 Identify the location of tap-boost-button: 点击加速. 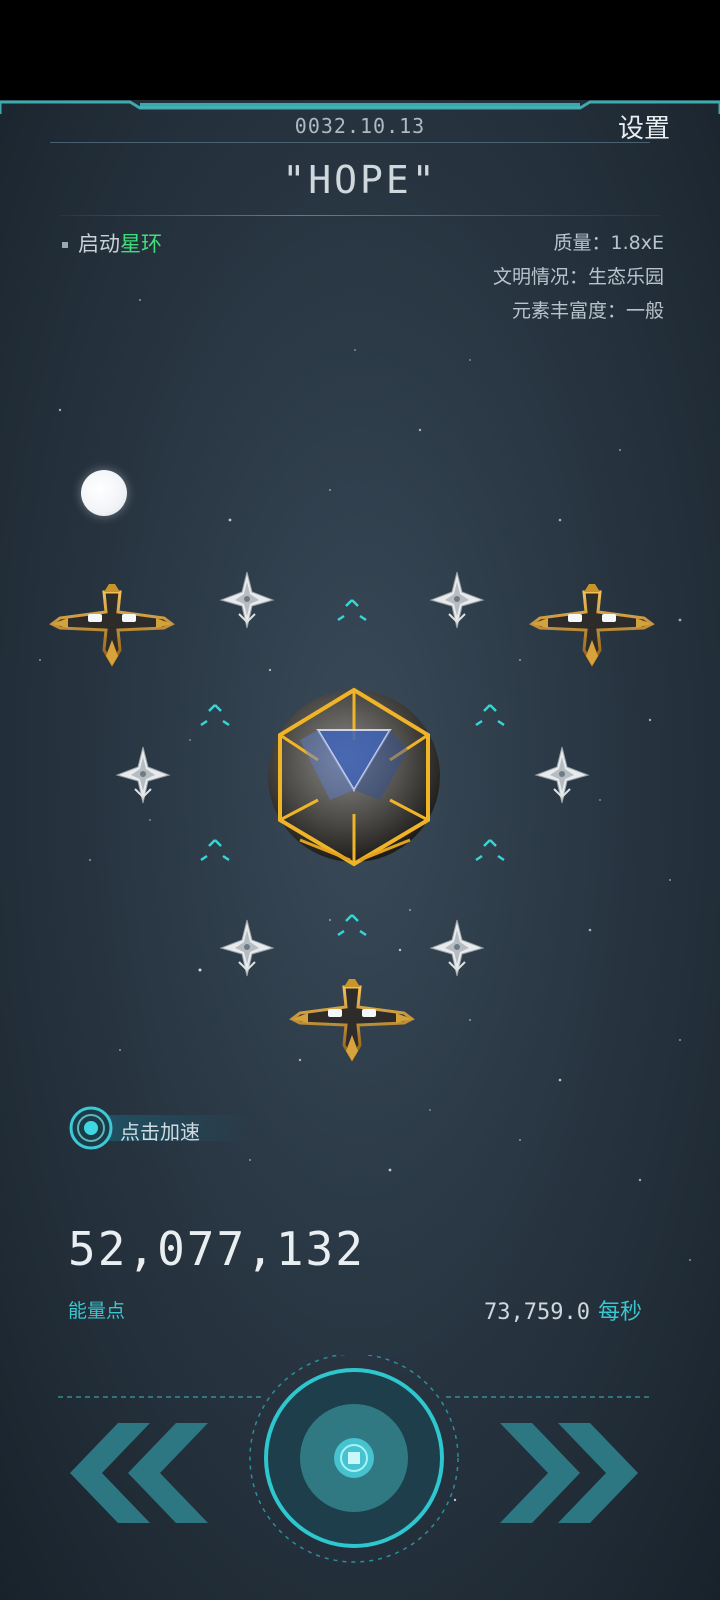
(159, 1128).